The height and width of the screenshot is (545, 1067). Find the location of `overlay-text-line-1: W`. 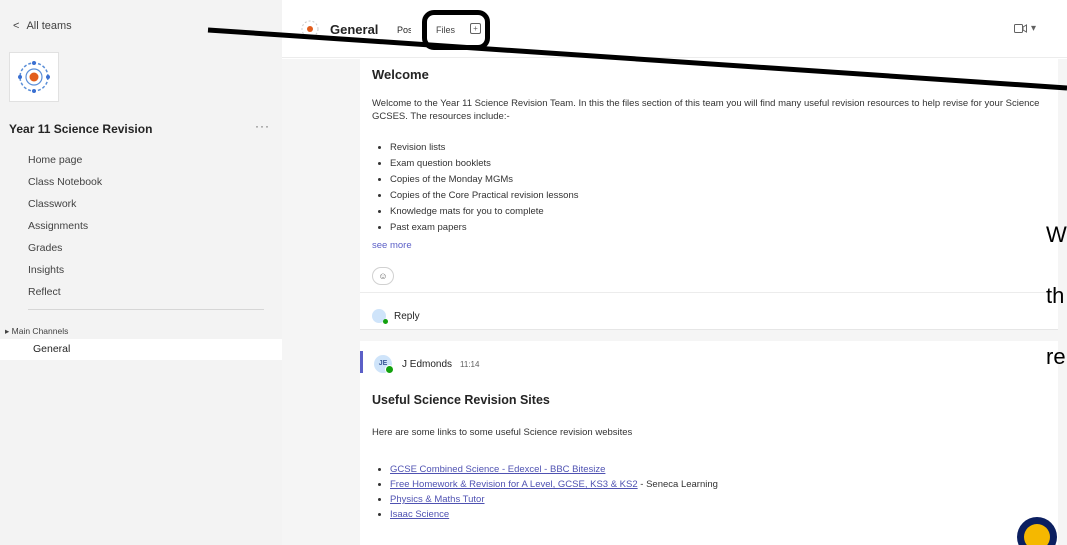

overlay-text-line-1: W is located at coordinates (1056, 234).